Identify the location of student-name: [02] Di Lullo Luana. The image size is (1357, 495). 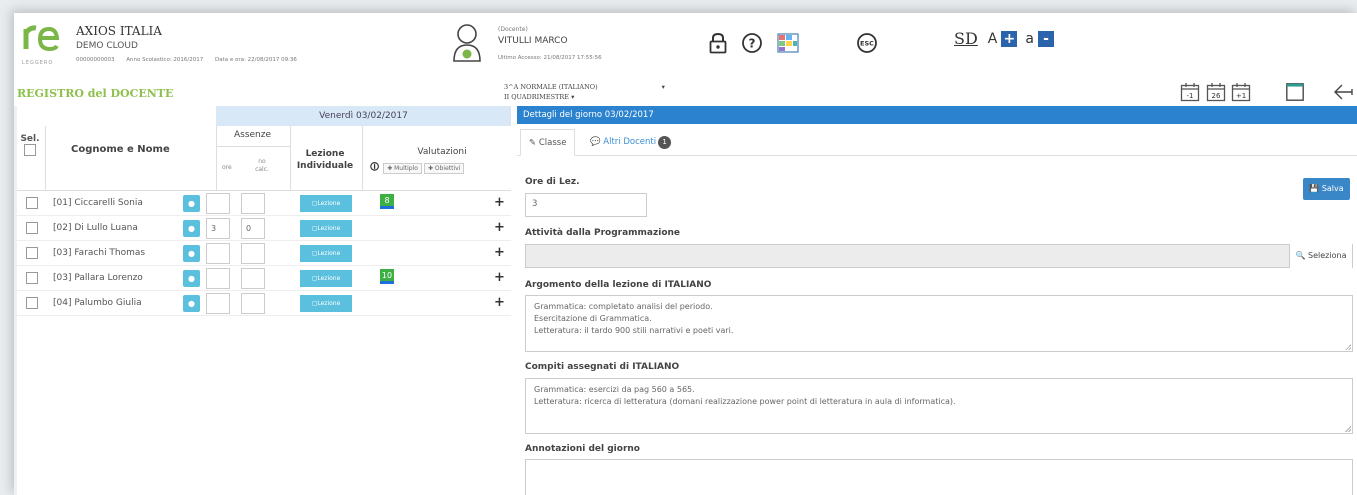
(95, 228).